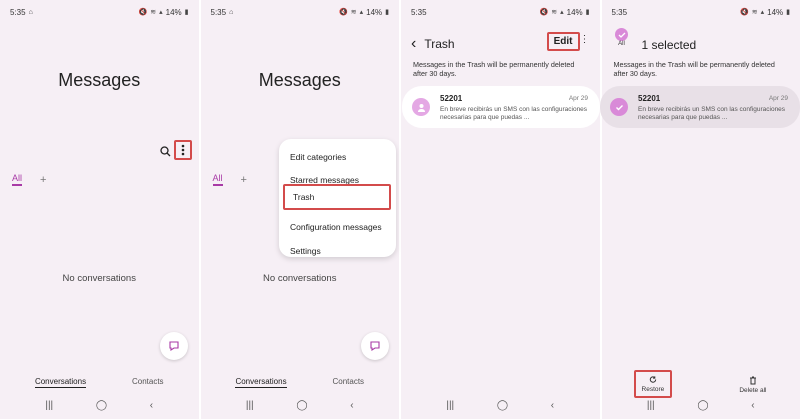  I want to click on all-label: All, so click(621, 44).